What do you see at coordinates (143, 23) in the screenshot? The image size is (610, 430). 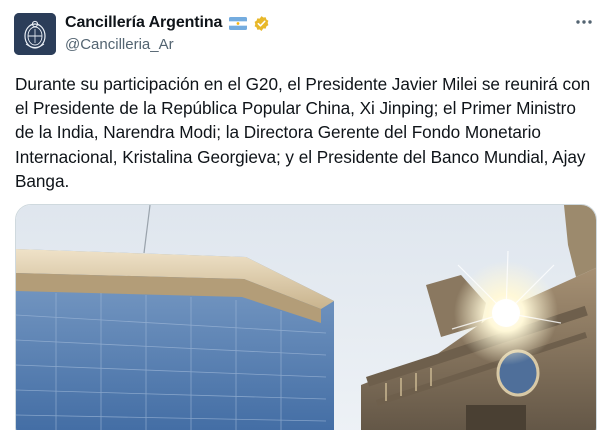 I see `display-name: Cancillería Argentina` at bounding box center [143, 23].